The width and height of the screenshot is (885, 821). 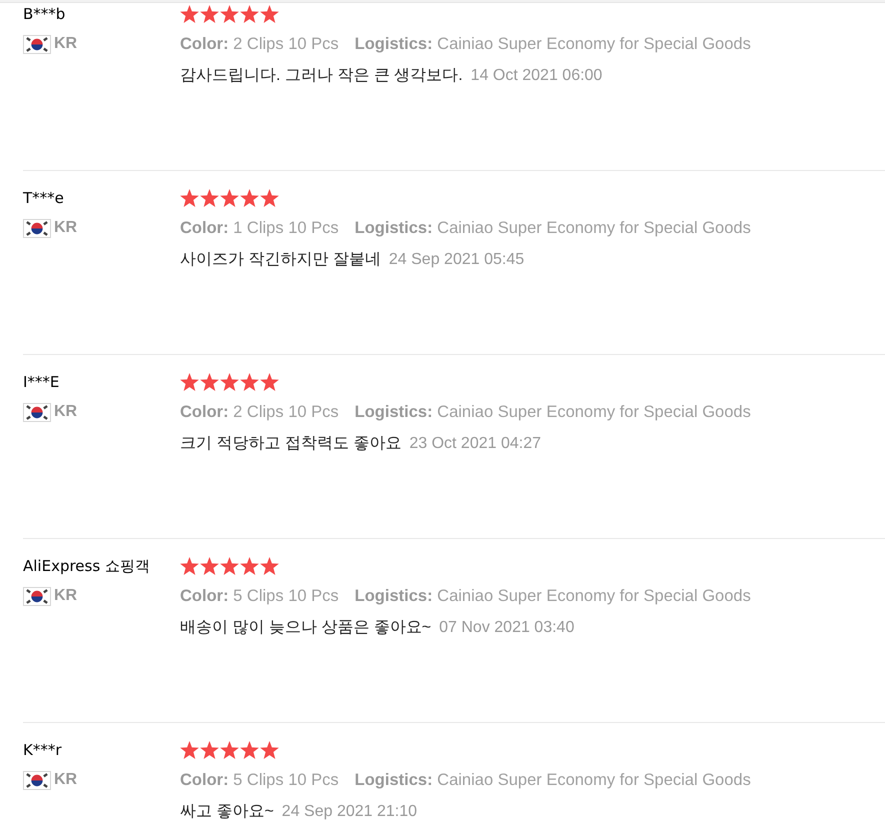 What do you see at coordinates (259, 228) in the screenshot?
I see `product-attribute: Color: 1 Clips 10 Pcs` at bounding box center [259, 228].